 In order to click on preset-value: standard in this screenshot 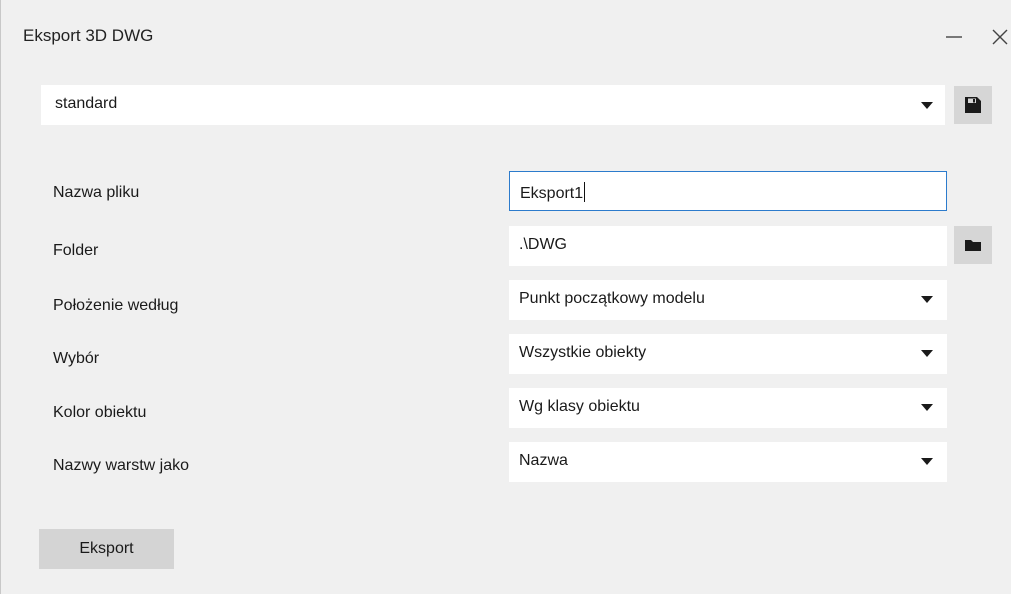, I will do `click(86, 103)`.